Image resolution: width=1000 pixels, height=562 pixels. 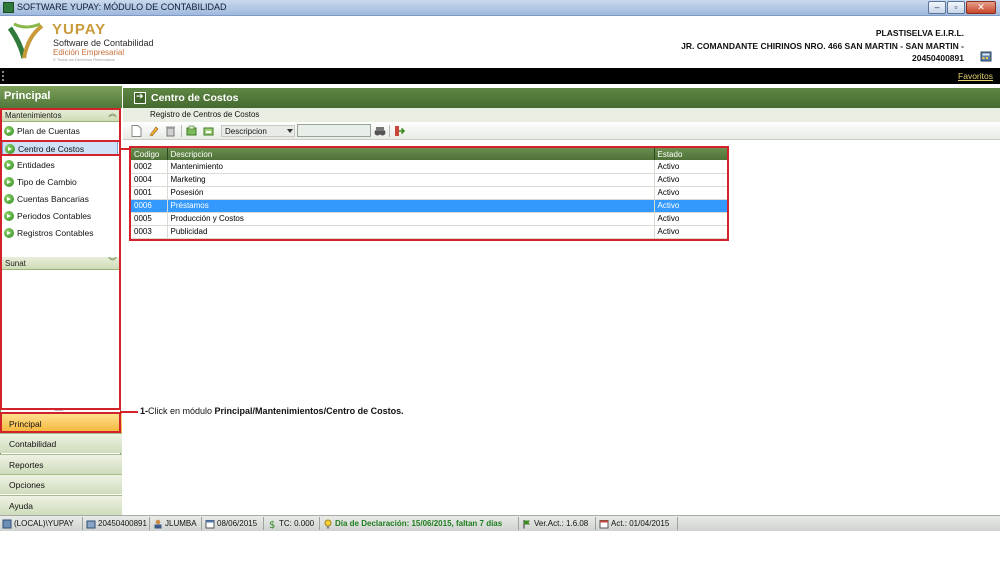 I want to click on highlight-centro-de-costos, so click(x=60, y=148).